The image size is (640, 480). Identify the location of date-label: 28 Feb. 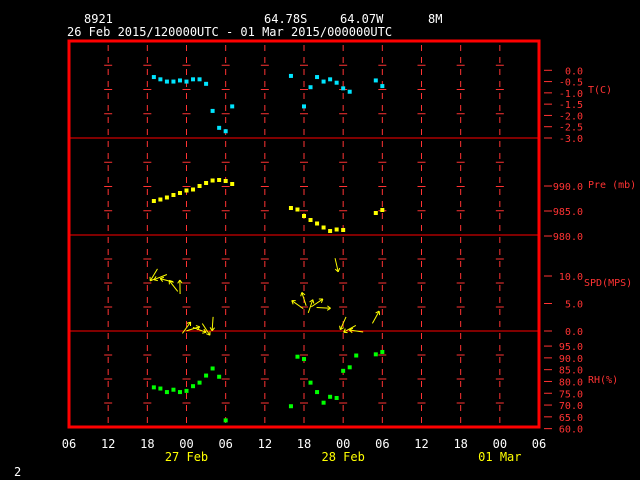
(342, 457).